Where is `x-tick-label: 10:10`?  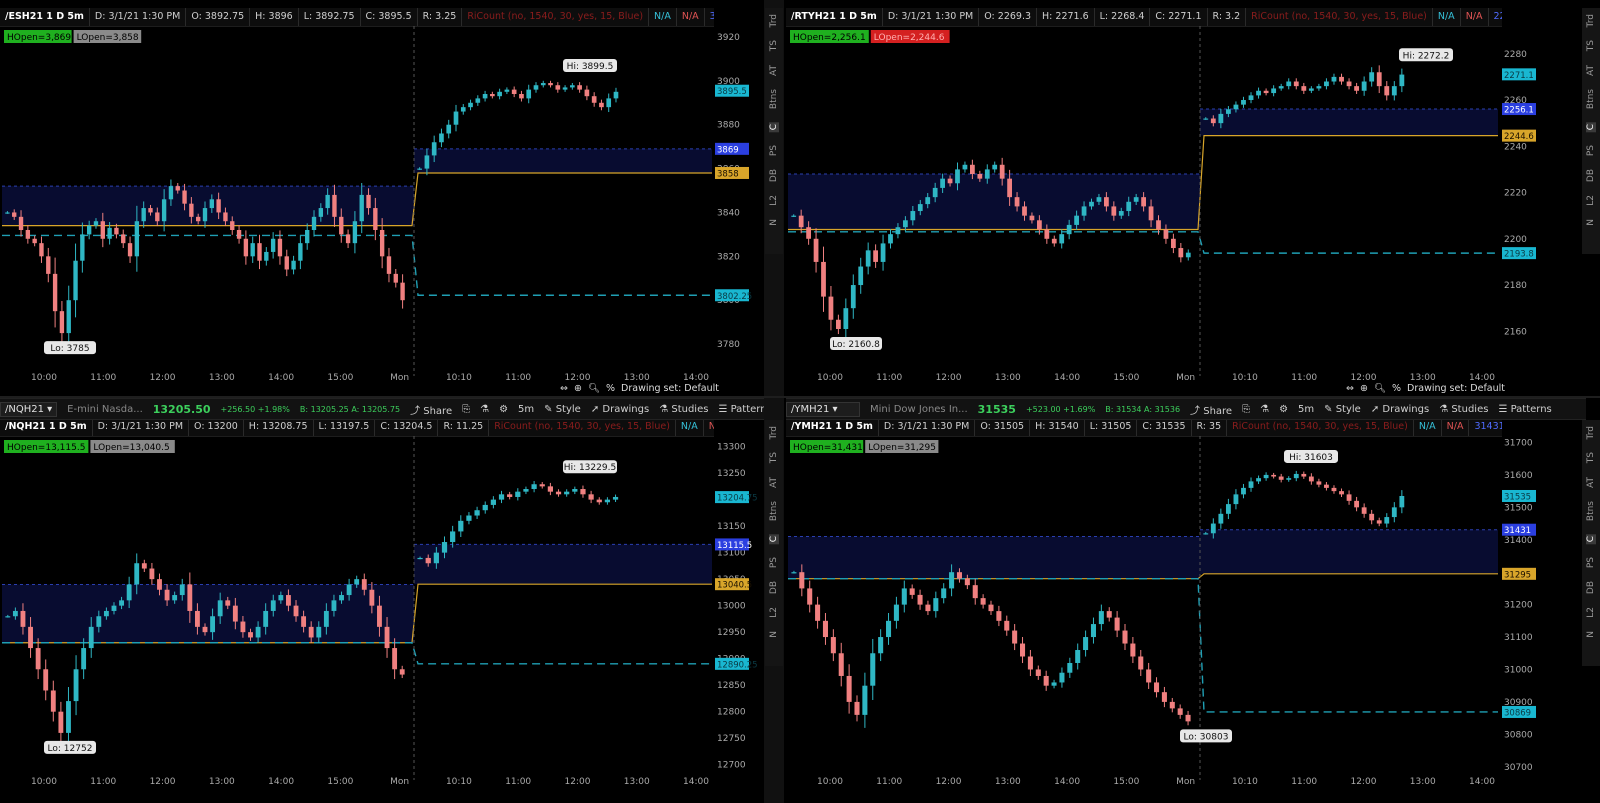 x-tick-label: 10:10 is located at coordinates (1245, 782).